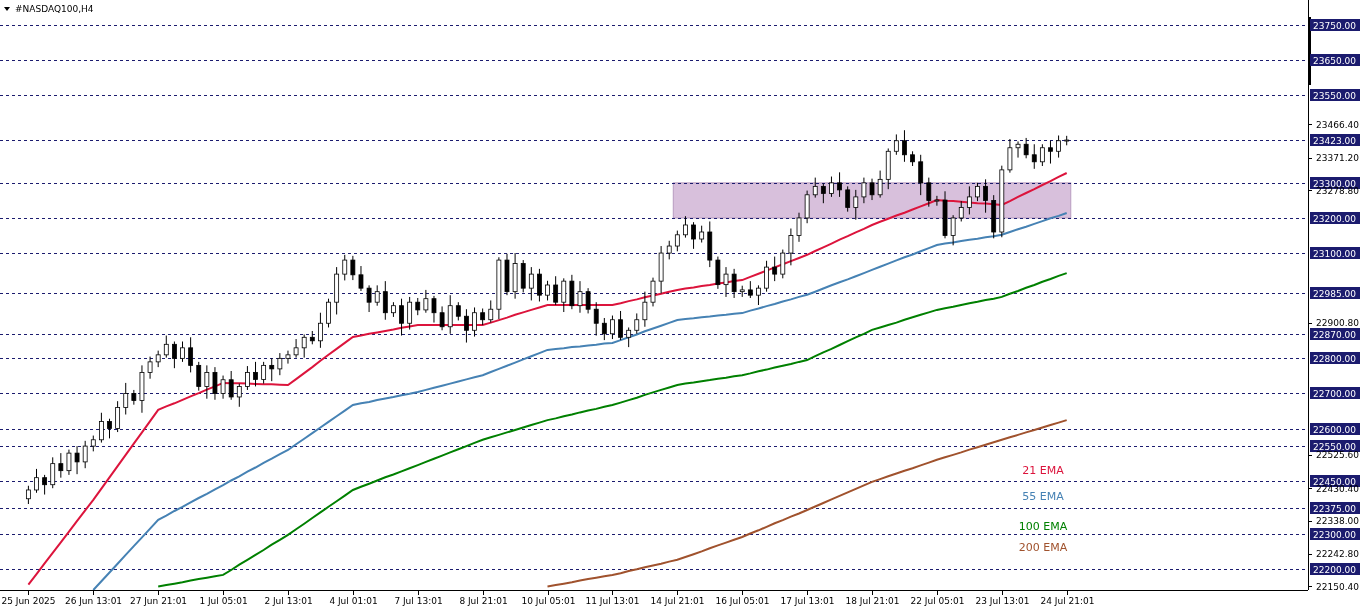 The image size is (1362, 611). I want to click on price-tick-label: 23371.20, so click(1337, 158).